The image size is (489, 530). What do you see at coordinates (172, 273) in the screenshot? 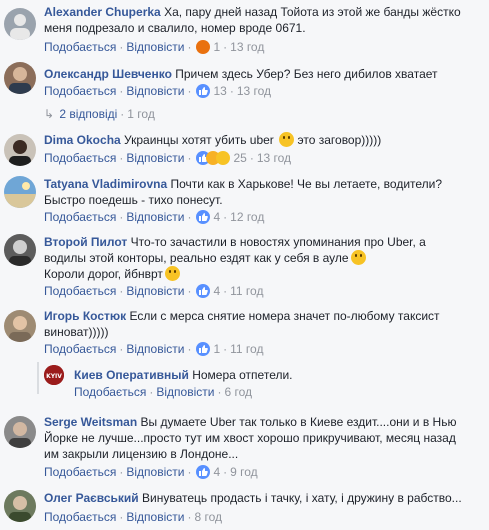
I see `neutral-emoji-icon` at bounding box center [172, 273].